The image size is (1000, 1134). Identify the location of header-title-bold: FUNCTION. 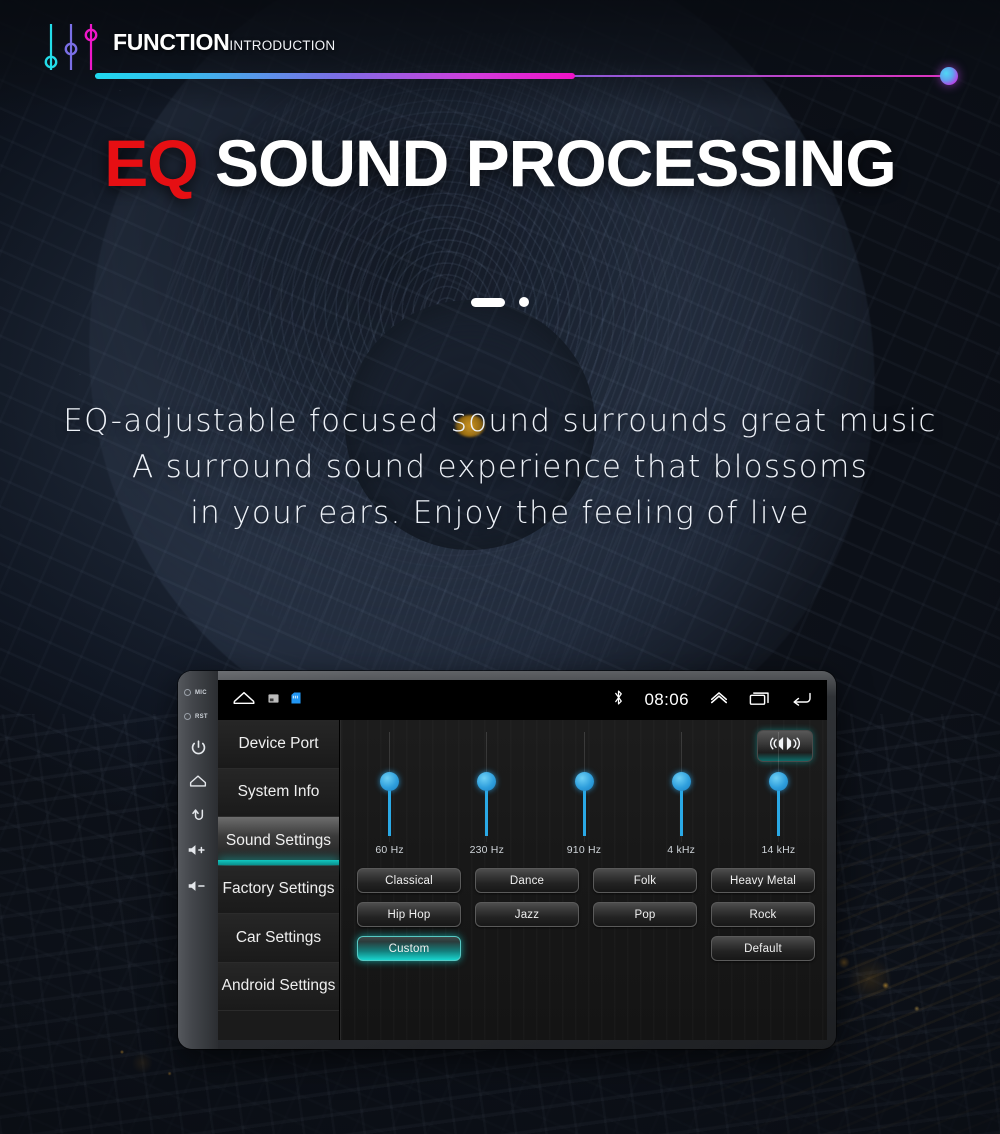
(171, 42).